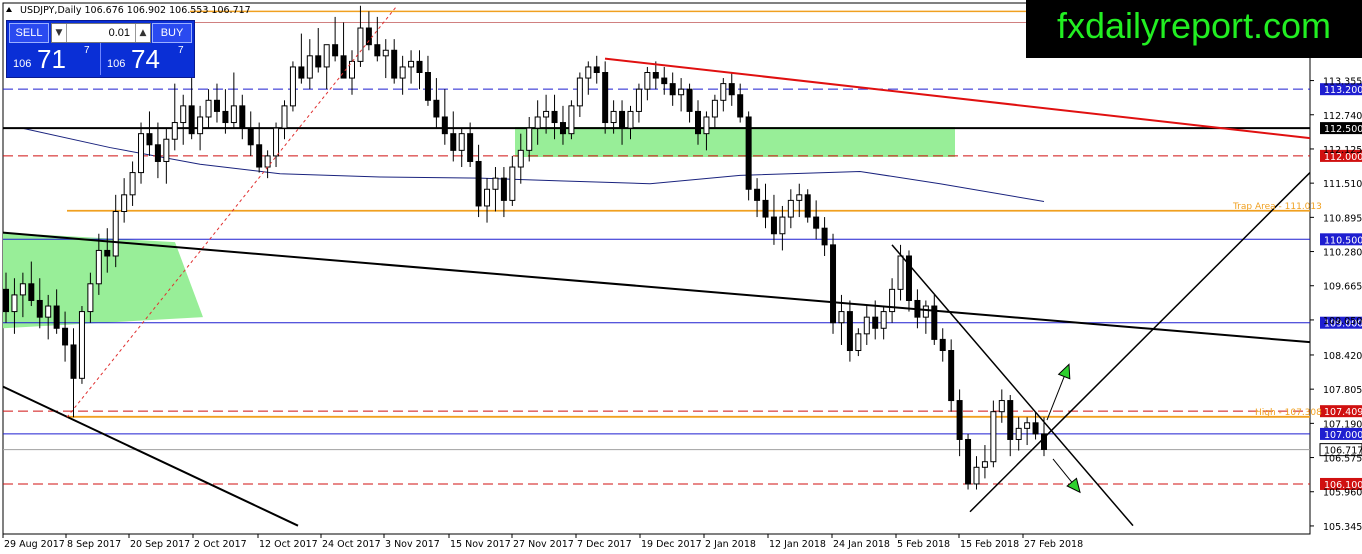 The image size is (1362, 554). I want to click on y-tick-label: 111.510, so click(1342, 184).